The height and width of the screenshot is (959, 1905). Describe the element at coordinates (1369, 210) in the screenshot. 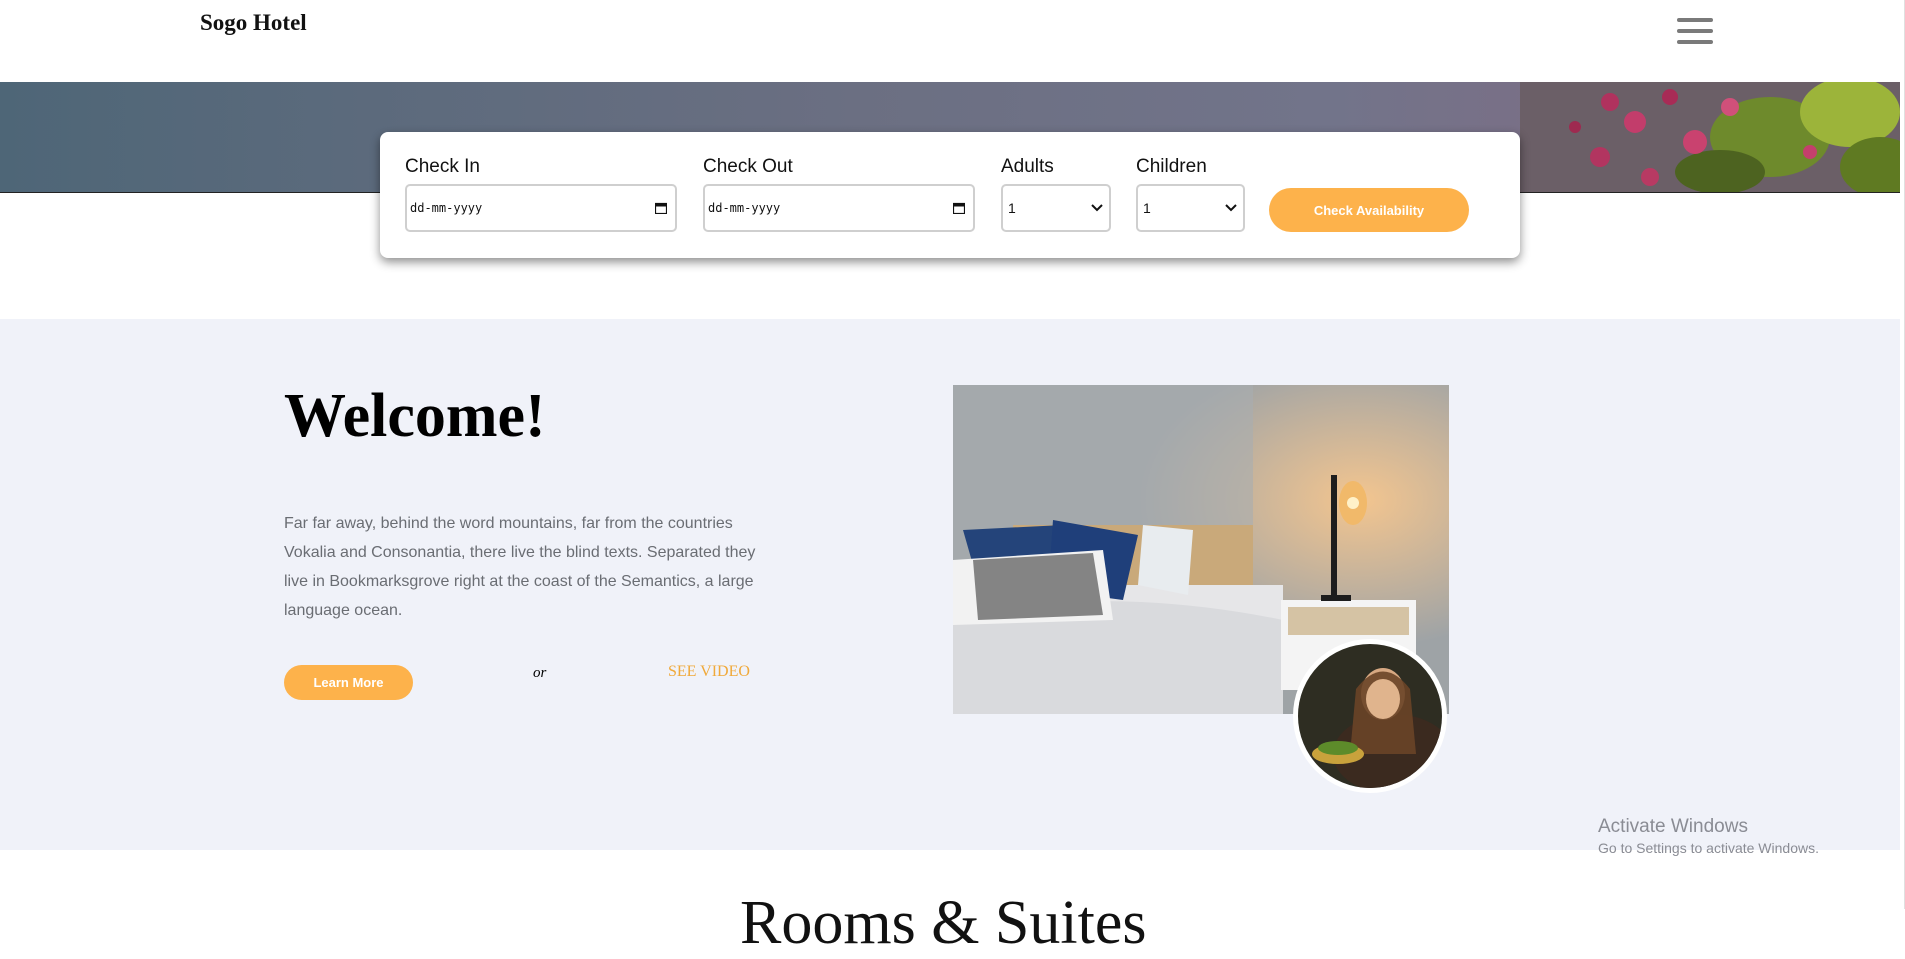

I see `check-availability-button: Check Availability` at that location.